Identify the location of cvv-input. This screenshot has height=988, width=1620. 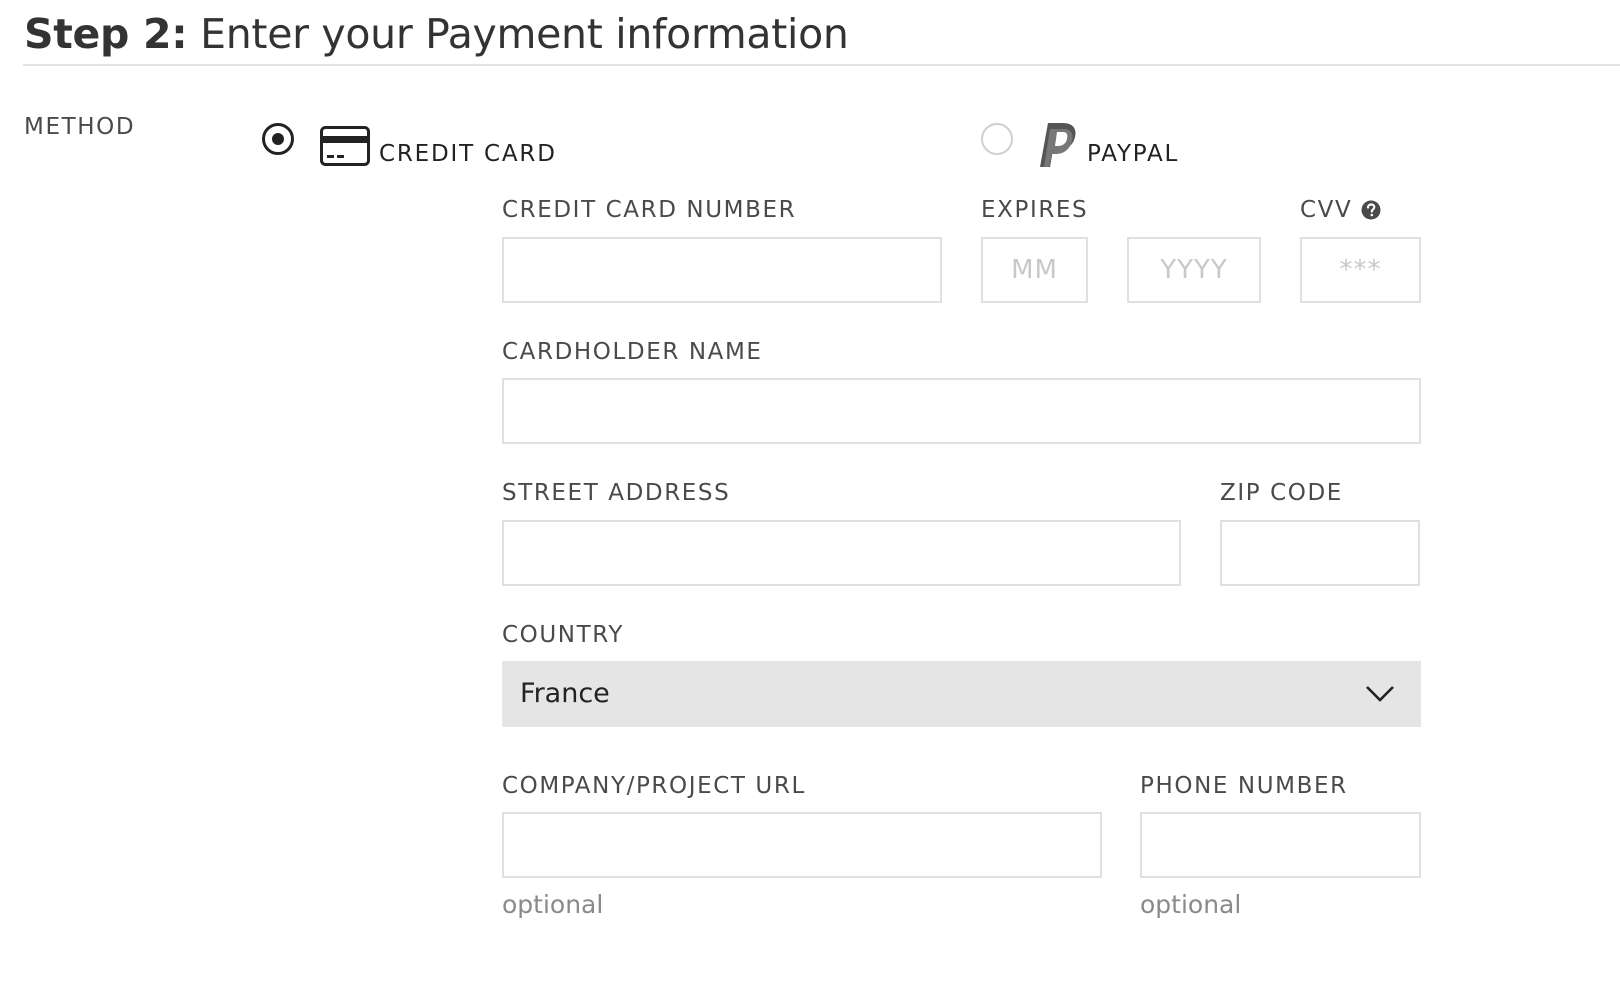
(1360, 270).